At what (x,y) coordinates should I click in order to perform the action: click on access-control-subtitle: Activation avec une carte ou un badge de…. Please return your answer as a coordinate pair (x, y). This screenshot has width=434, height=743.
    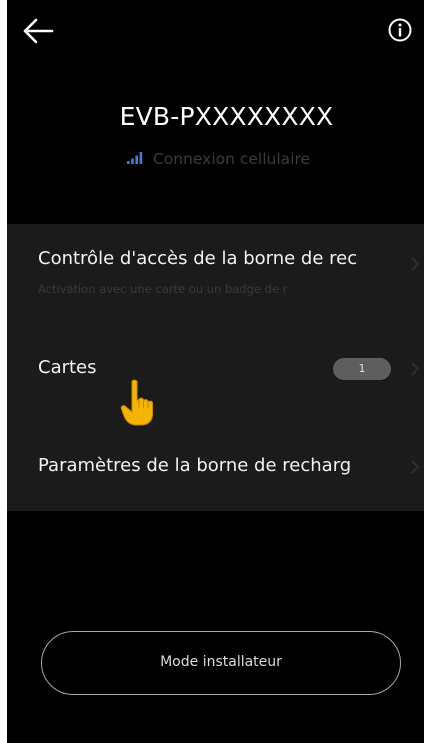
    Looking at the image, I should click on (163, 289).